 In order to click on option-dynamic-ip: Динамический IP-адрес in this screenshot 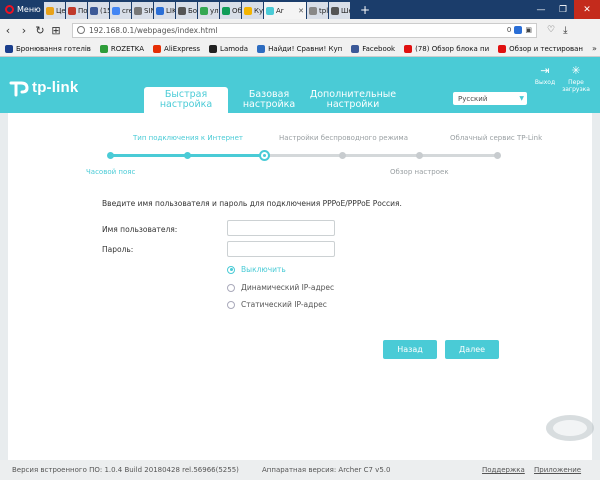, I will do `click(280, 287)`.